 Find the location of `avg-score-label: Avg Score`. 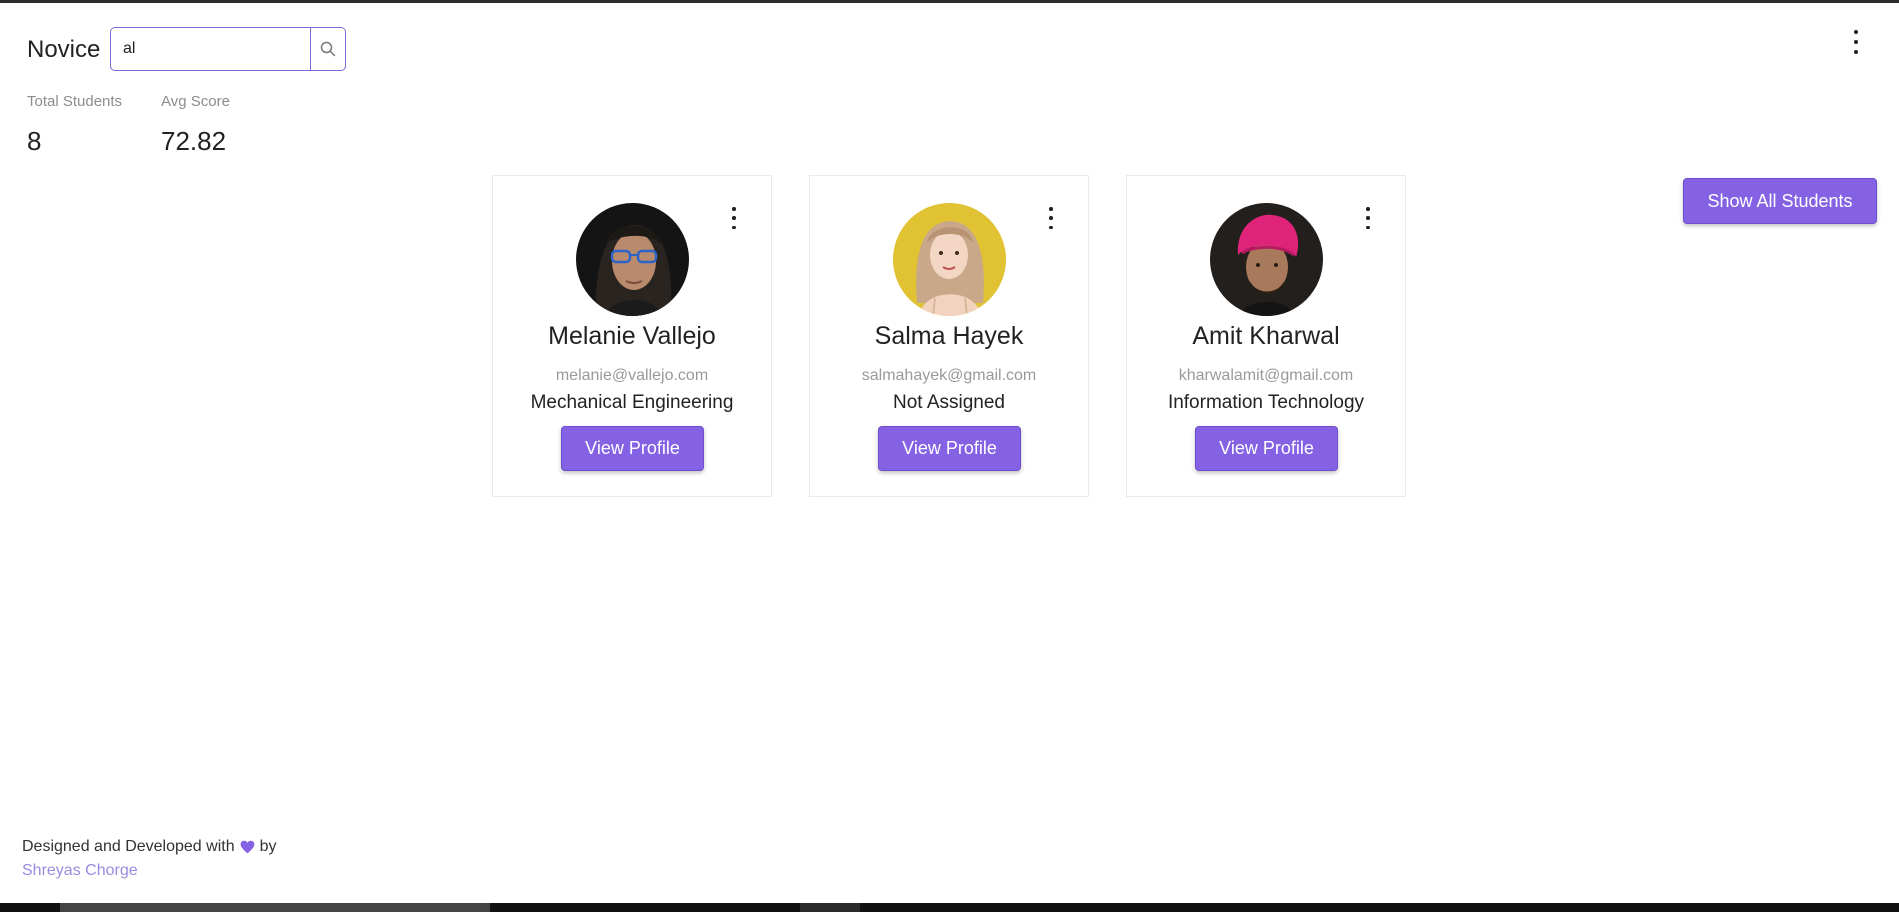

avg-score-label: Avg Score is located at coordinates (195, 101).